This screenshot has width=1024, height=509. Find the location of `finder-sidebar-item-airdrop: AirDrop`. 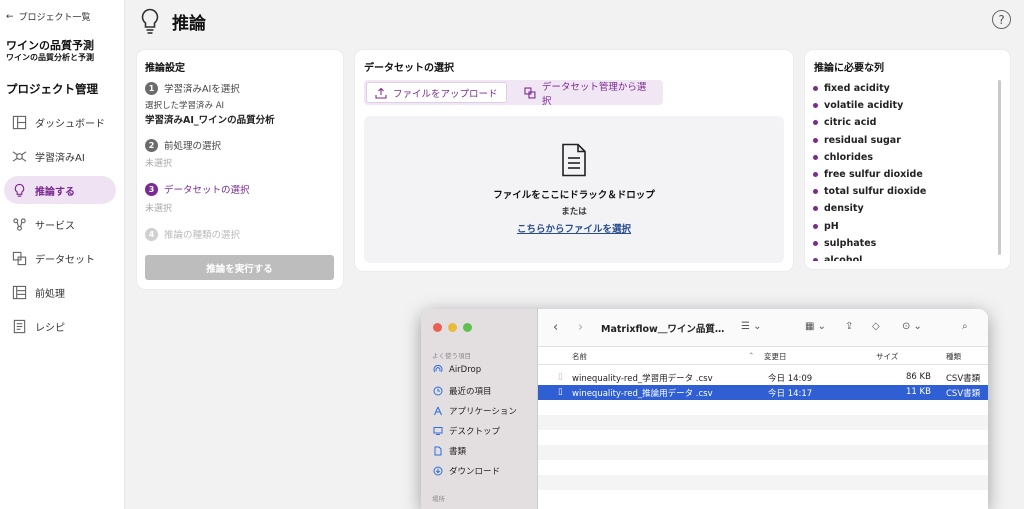

finder-sidebar-item-airdrop: AirDrop is located at coordinates (457, 370).